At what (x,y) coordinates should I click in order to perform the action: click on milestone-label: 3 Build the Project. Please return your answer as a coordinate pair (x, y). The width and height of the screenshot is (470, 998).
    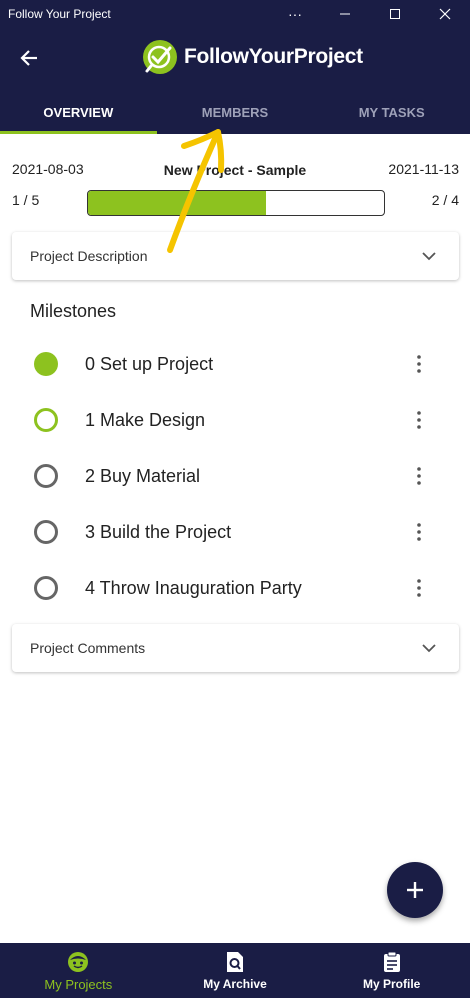
    Looking at the image, I should click on (158, 531).